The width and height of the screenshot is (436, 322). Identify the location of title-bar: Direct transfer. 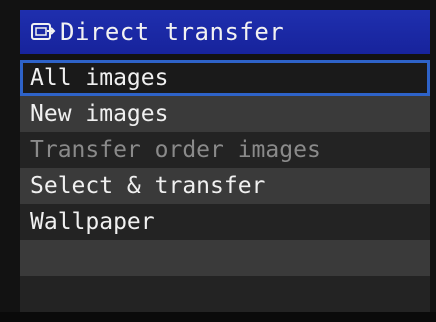
(225, 32).